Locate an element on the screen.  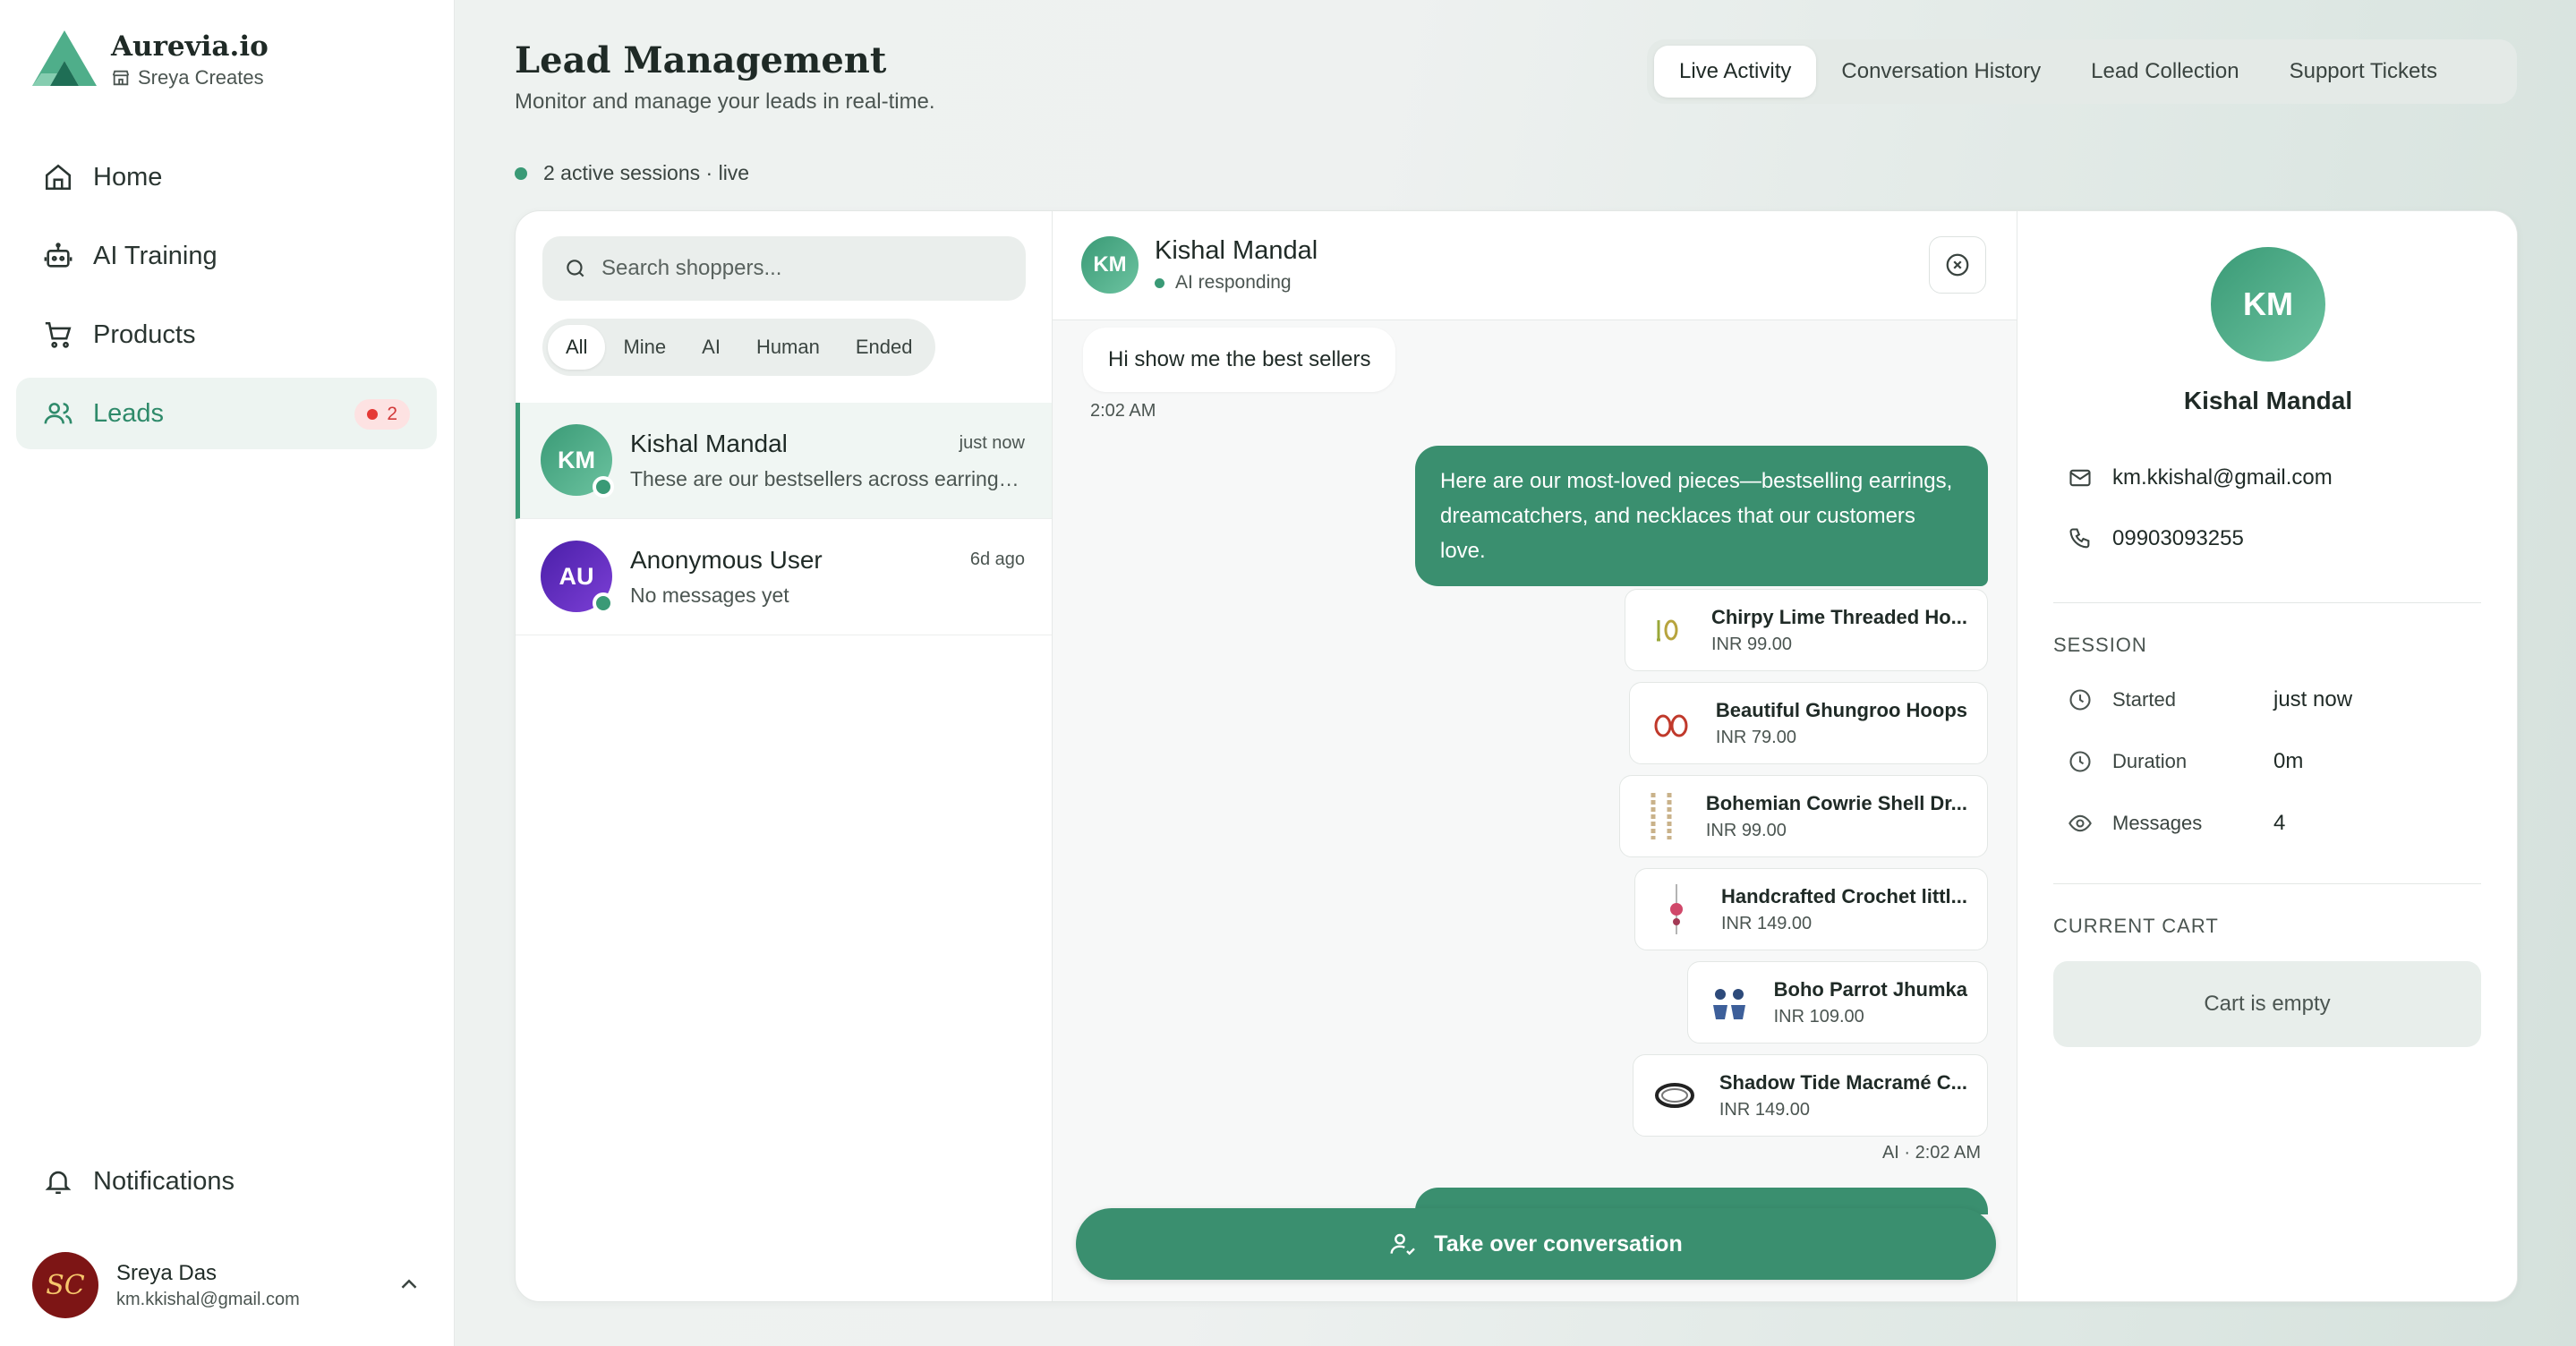
product-card: Handcrafted Crochet littl... INR 149.00 is located at coordinates (1810, 909).